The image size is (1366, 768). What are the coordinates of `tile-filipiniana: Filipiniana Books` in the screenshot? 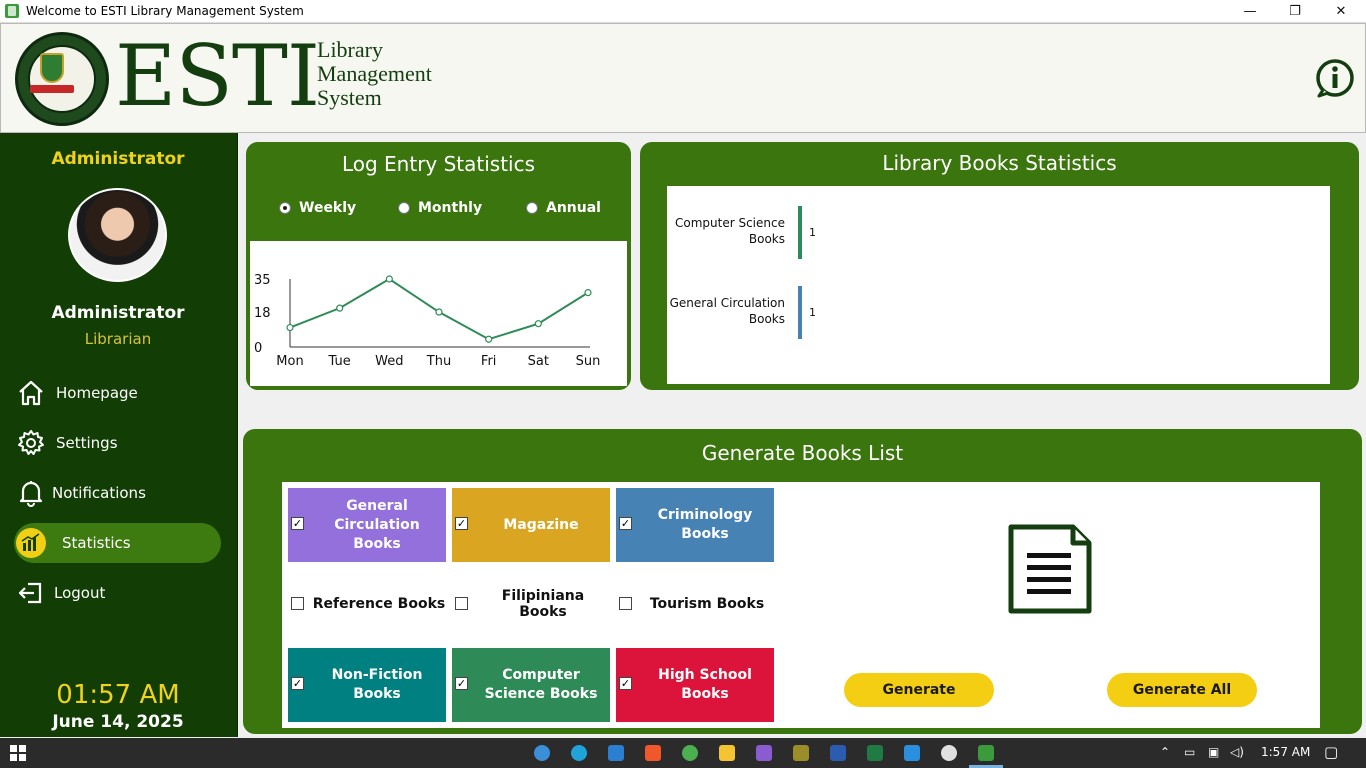 It's located at (531, 604).